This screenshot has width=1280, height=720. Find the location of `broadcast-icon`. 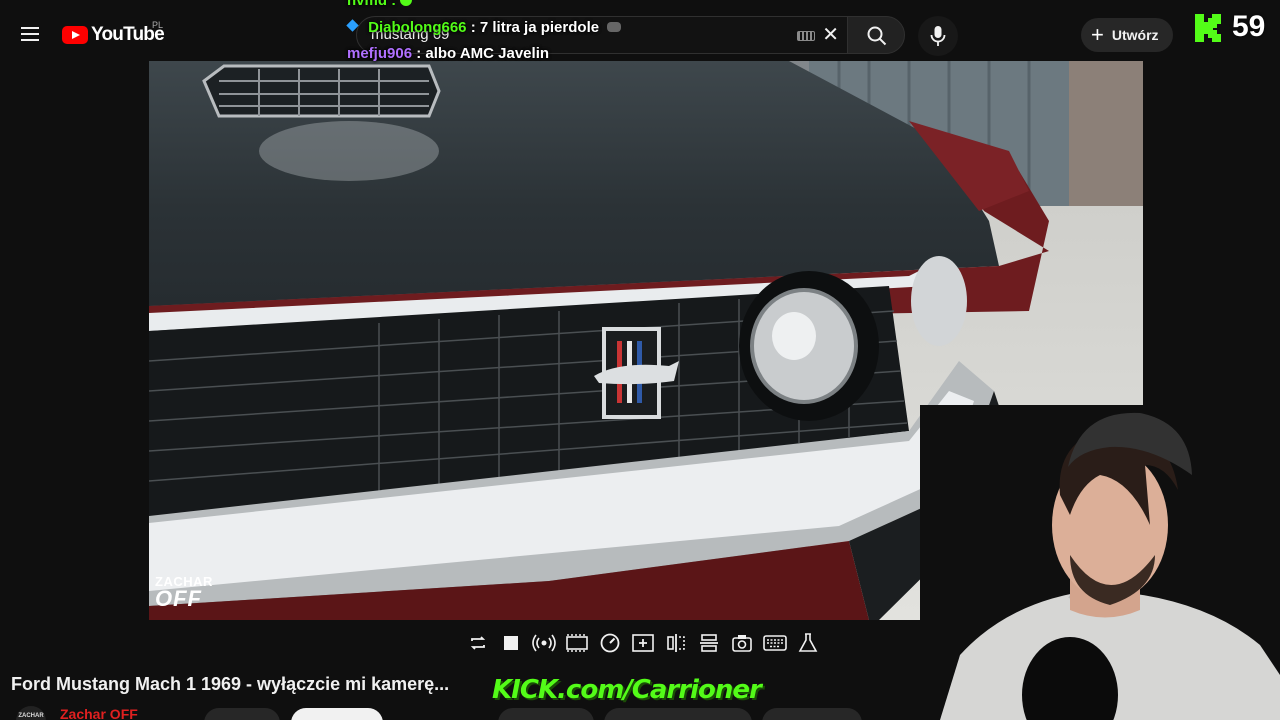

broadcast-icon is located at coordinates (544, 643).